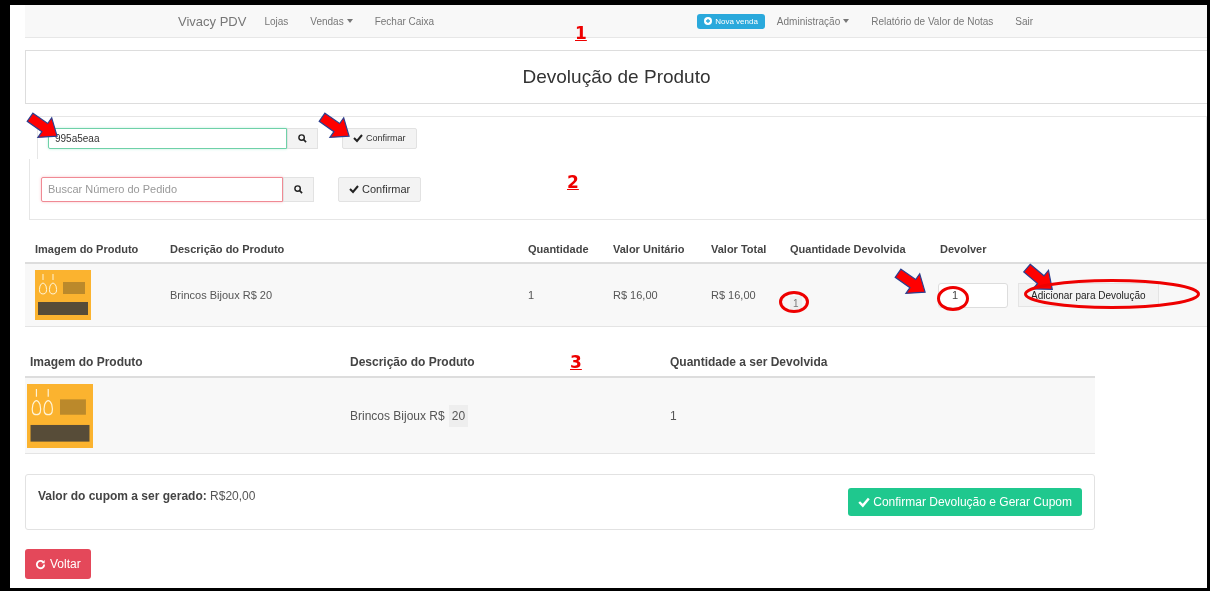  What do you see at coordinates (458, 415) in the screenshot?
I see `table-cell: 20` at bounding box center [458, 415].